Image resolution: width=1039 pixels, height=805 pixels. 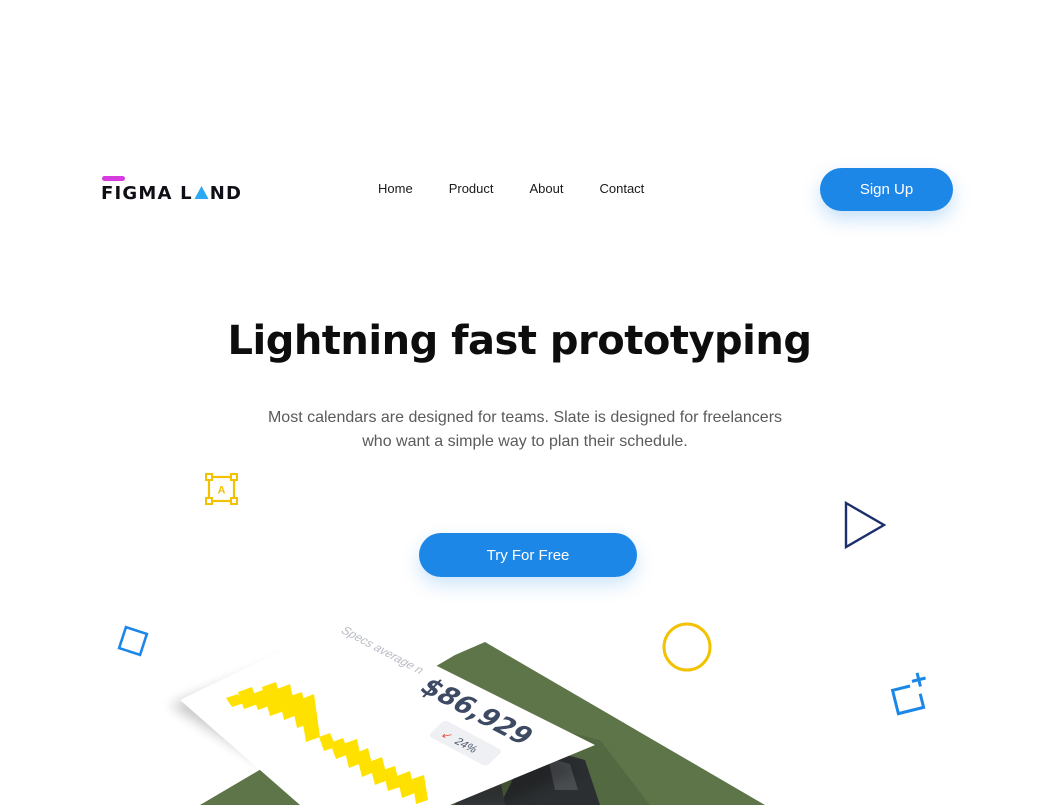 What do you see at coordinates (226, 193) in the screenshot?
I see `logo-text-part2: ND` at bounding box center [226, 193].